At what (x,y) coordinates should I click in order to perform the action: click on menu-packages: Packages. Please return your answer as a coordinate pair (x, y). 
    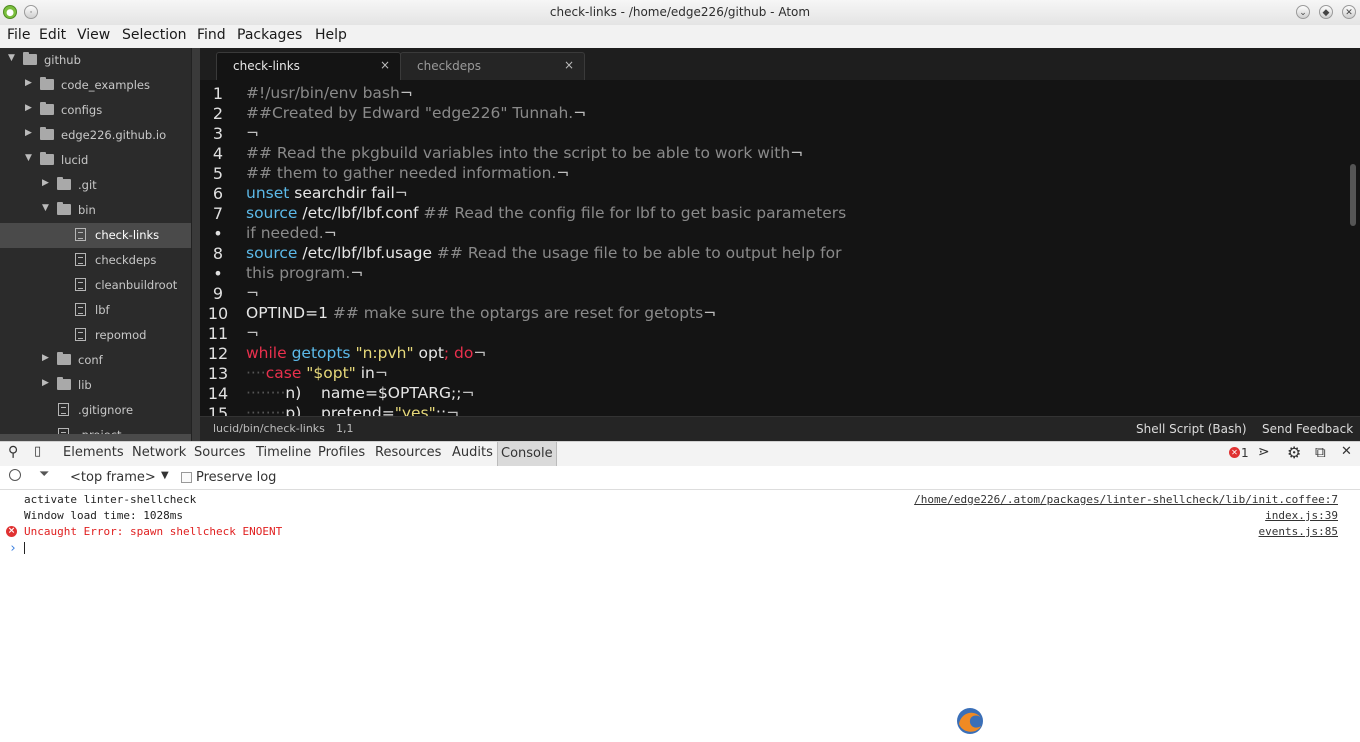
    Looking at the image, I should click on (269, 35).